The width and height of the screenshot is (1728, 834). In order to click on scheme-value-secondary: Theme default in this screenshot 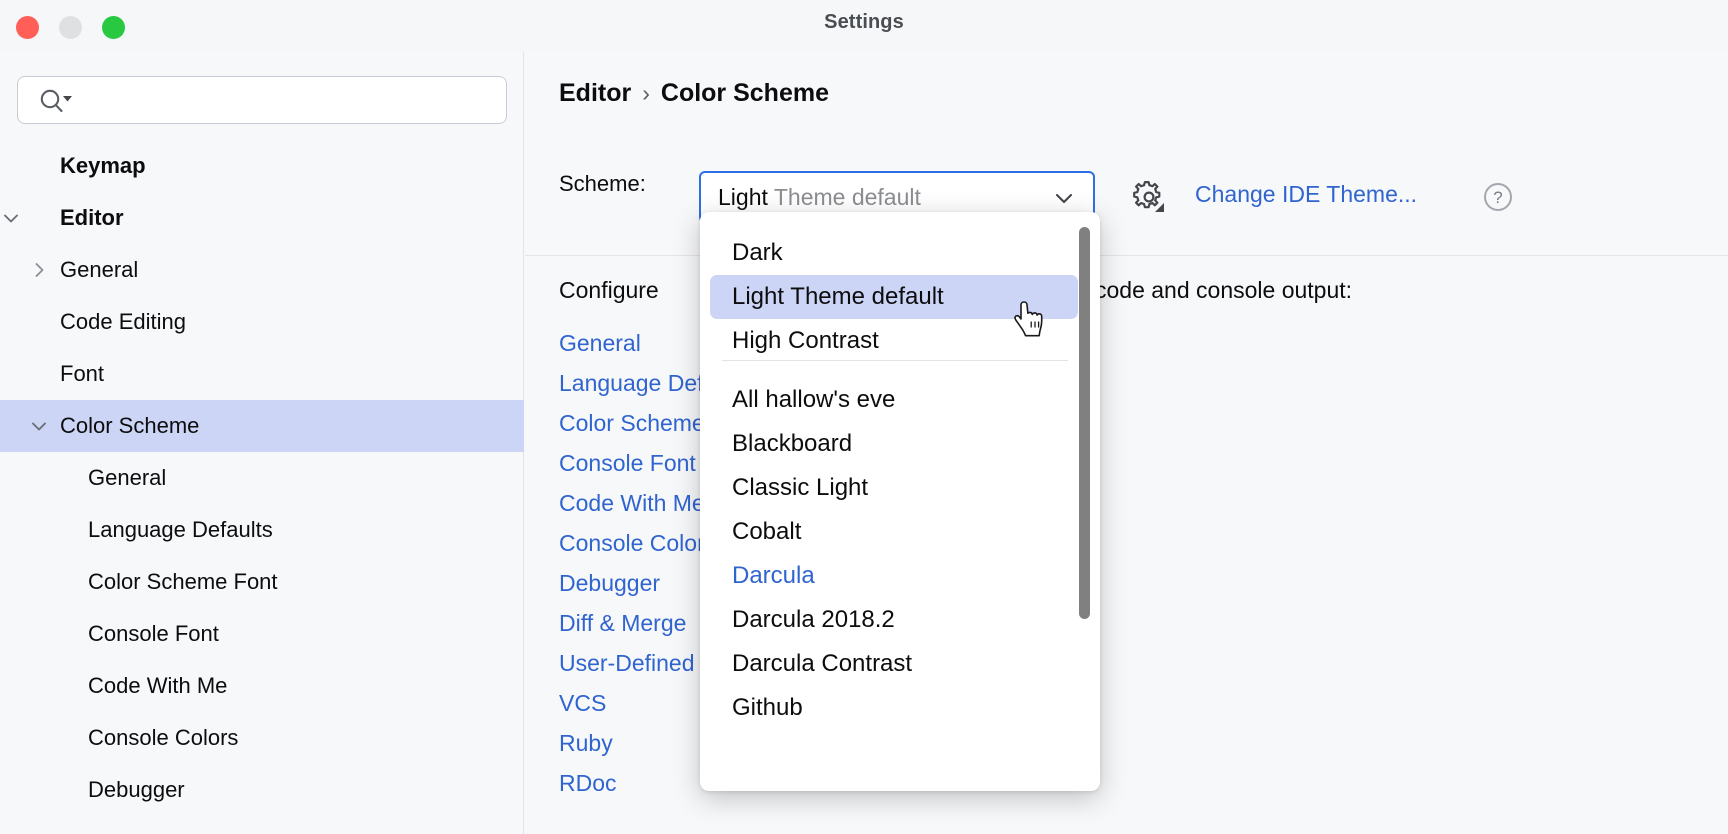, I will do `click(847, 196)`.